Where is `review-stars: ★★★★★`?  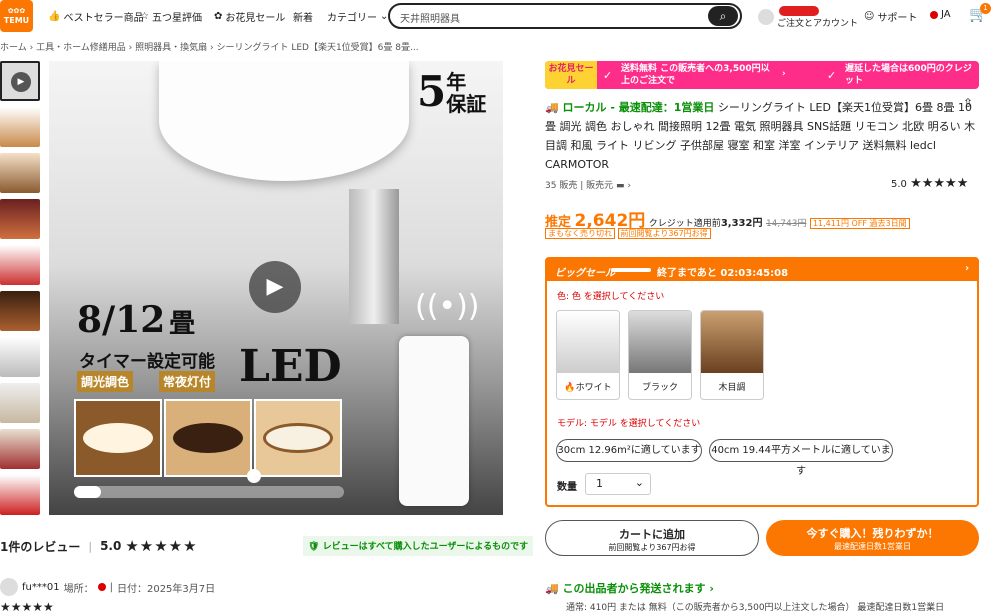 review-stars: ★★★★★ is located at coordinates (27, 607).